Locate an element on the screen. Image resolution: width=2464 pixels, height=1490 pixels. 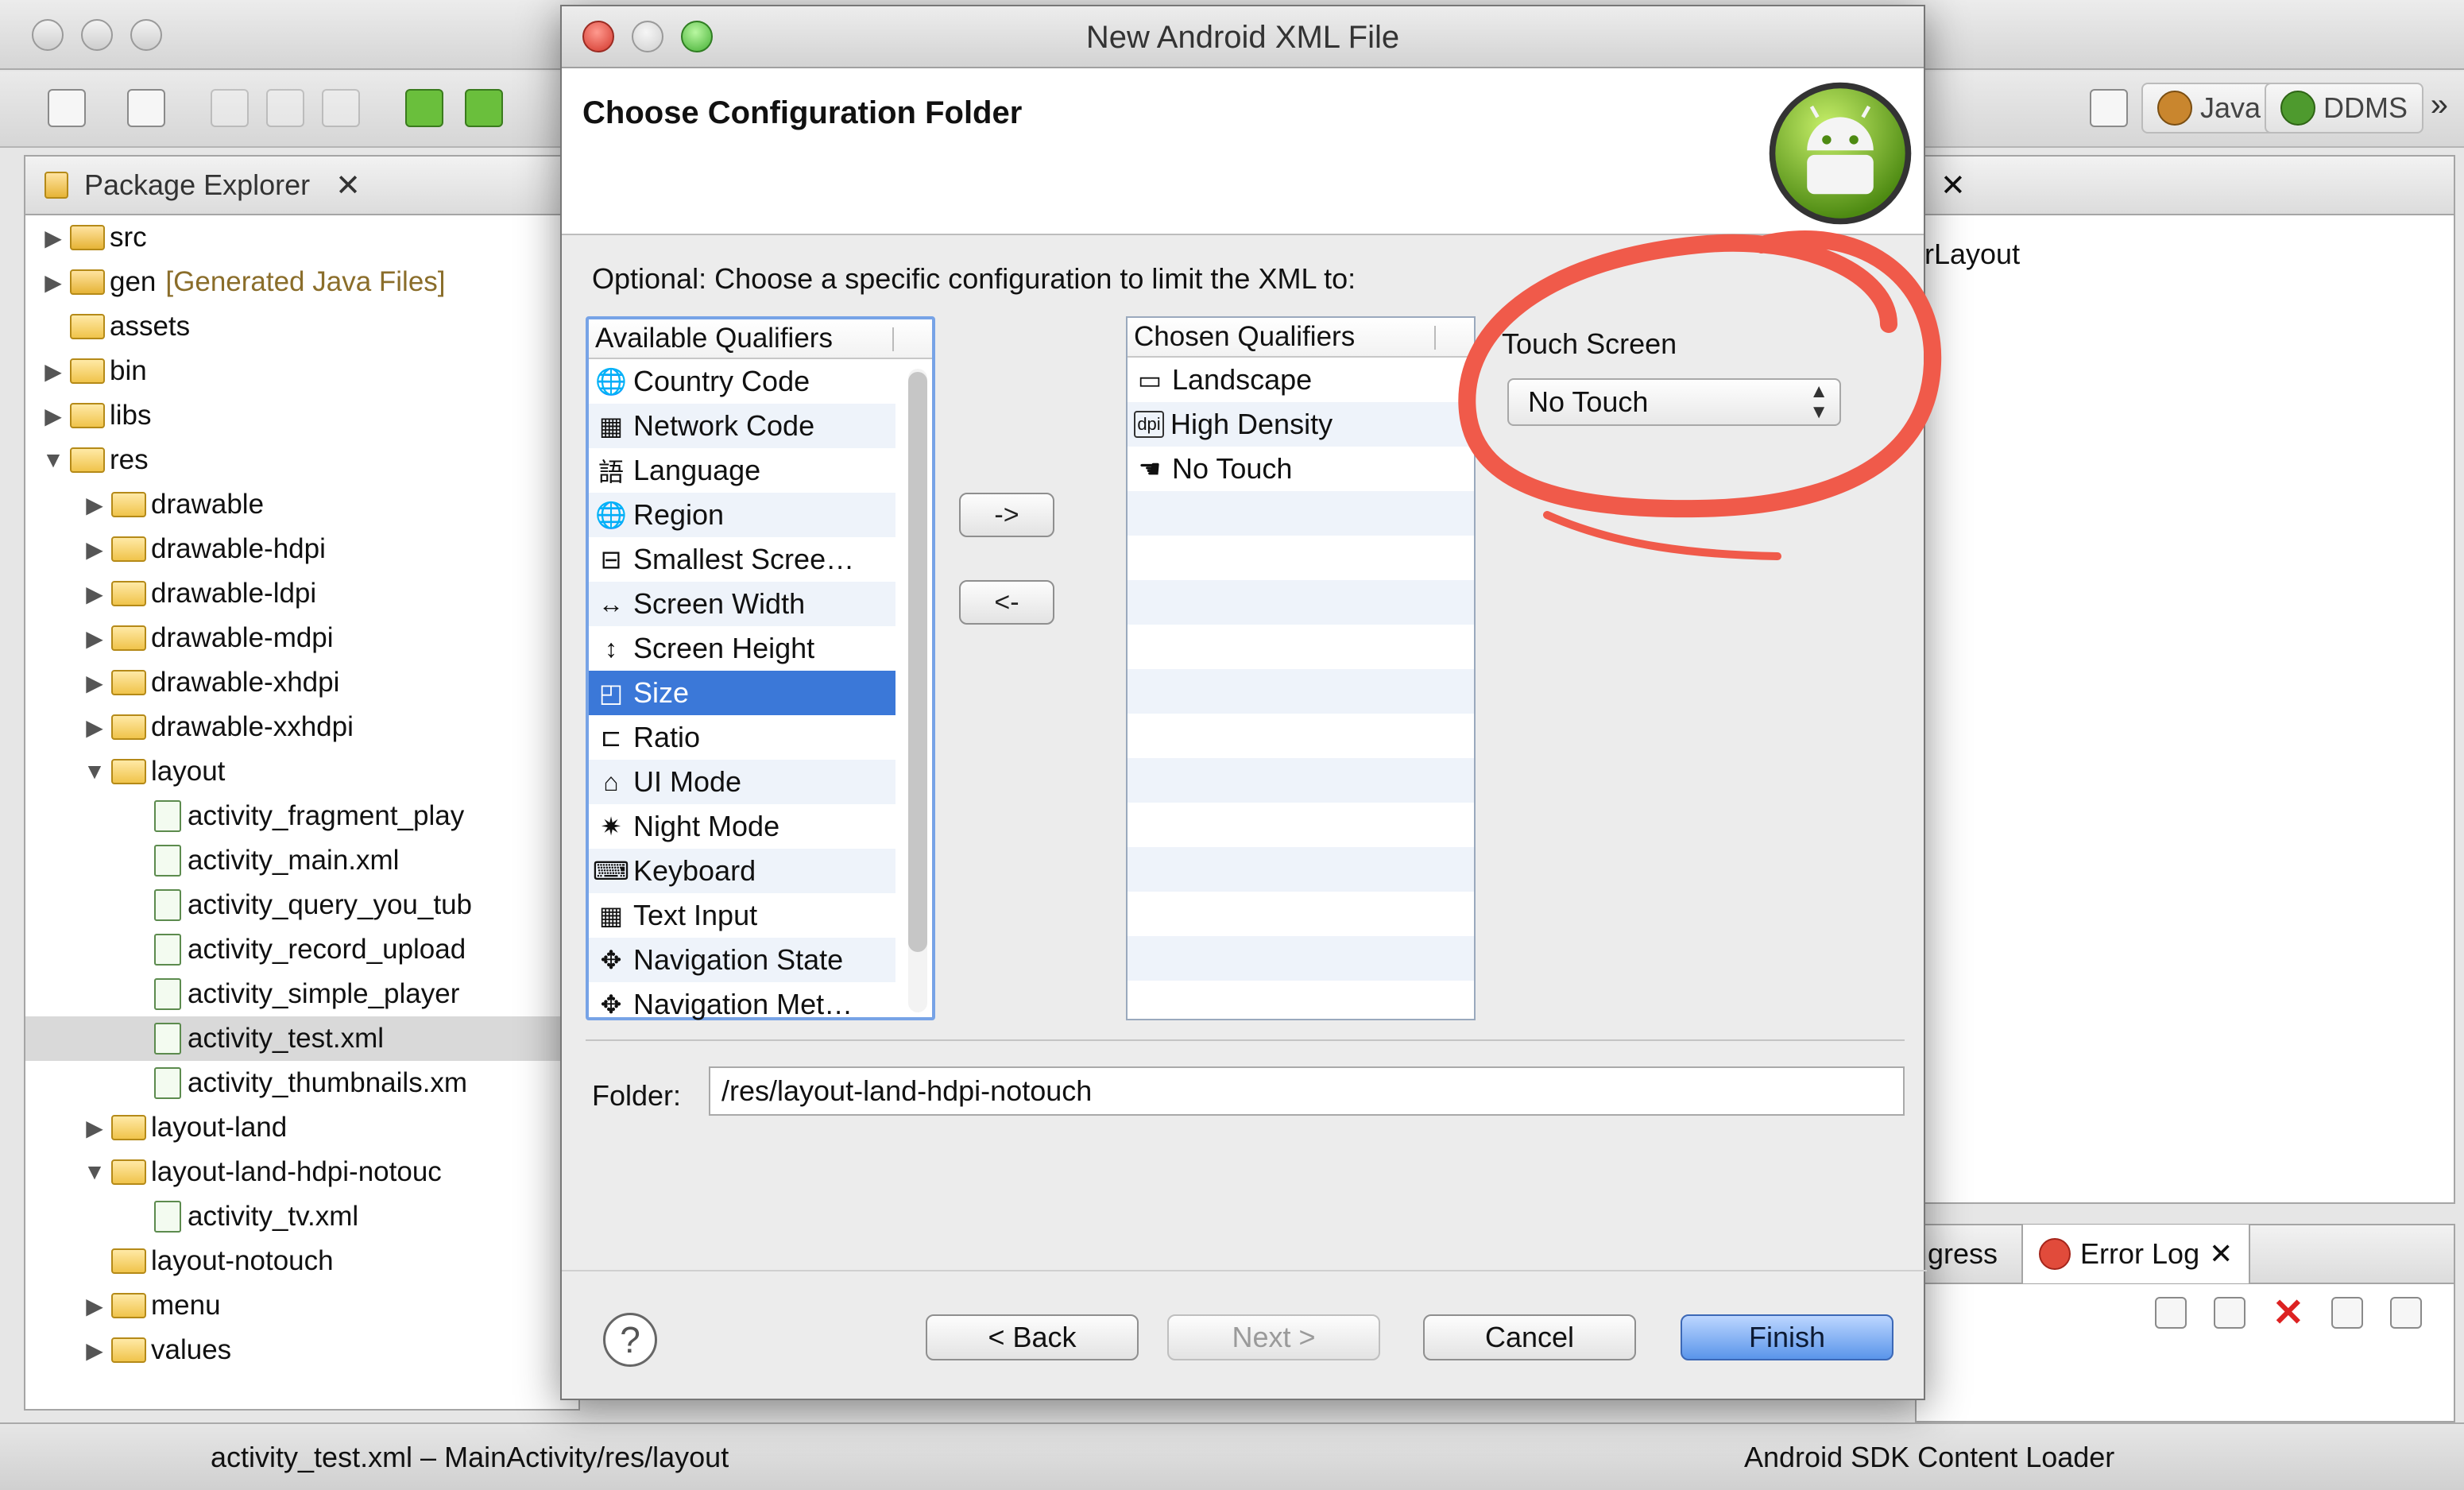
tree-item-layout: ▼ layout is located at coordinates (301, 771).